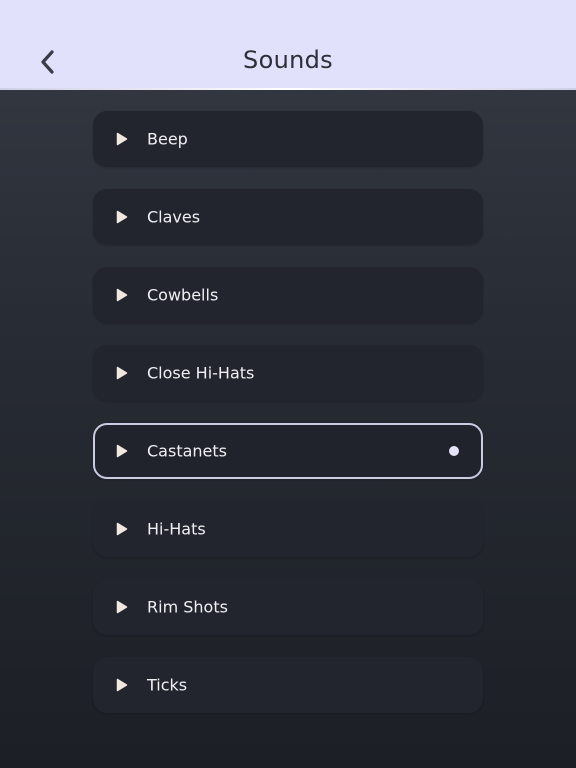  I want to click on selected-indicator, so click(454, 451).